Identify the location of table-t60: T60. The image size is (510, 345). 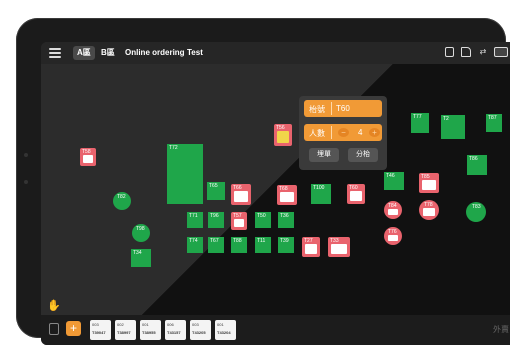
(356, 194).